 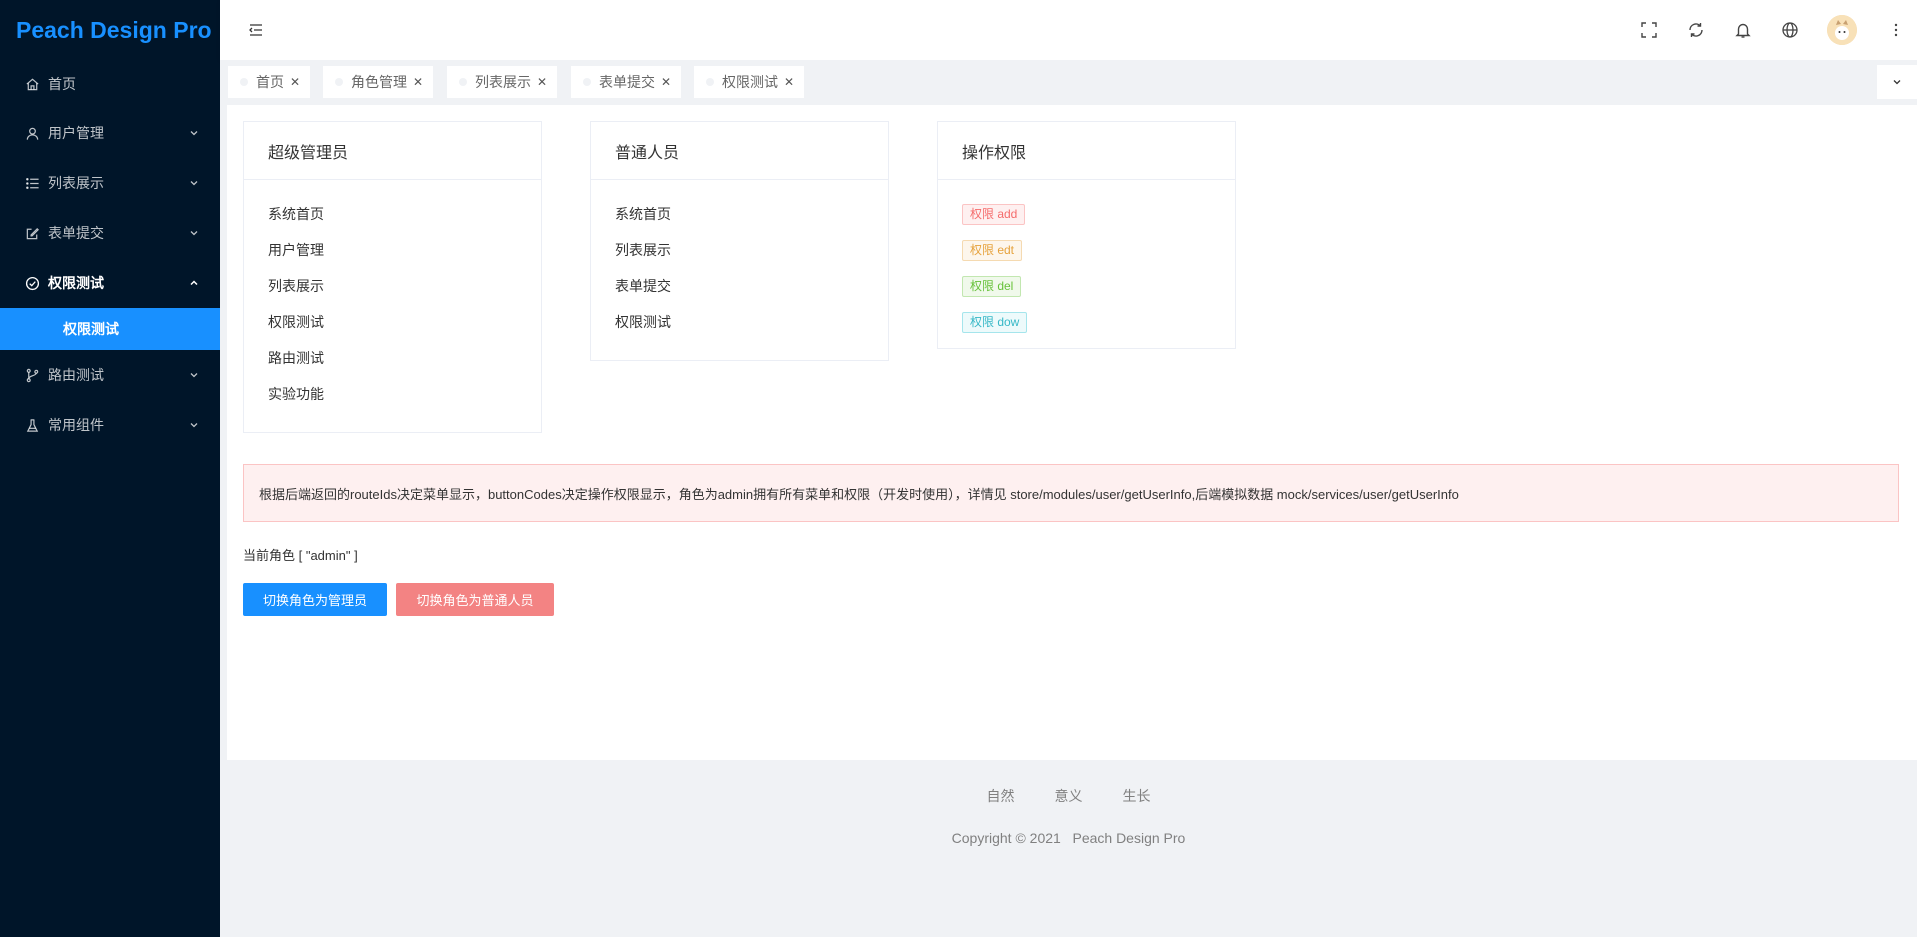 I want to click on list-item: 用户管理, so click(x=296, y=250).